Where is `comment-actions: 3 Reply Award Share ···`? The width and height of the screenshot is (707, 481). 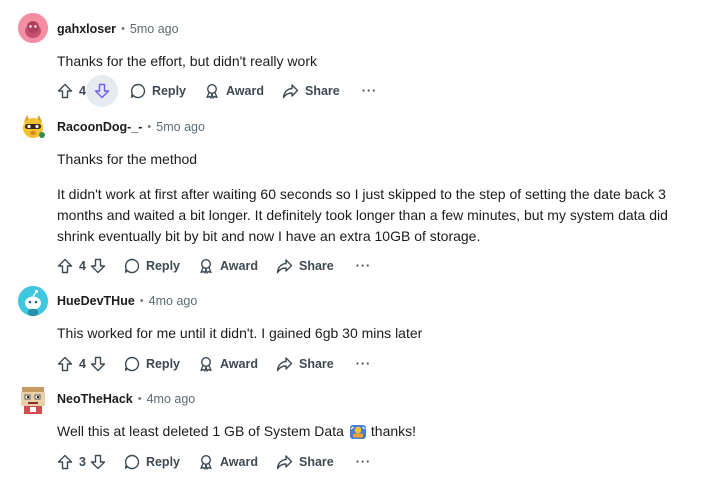 comment-actions: 3 Reply Award Share ··· is located at coordinates (214, 462).